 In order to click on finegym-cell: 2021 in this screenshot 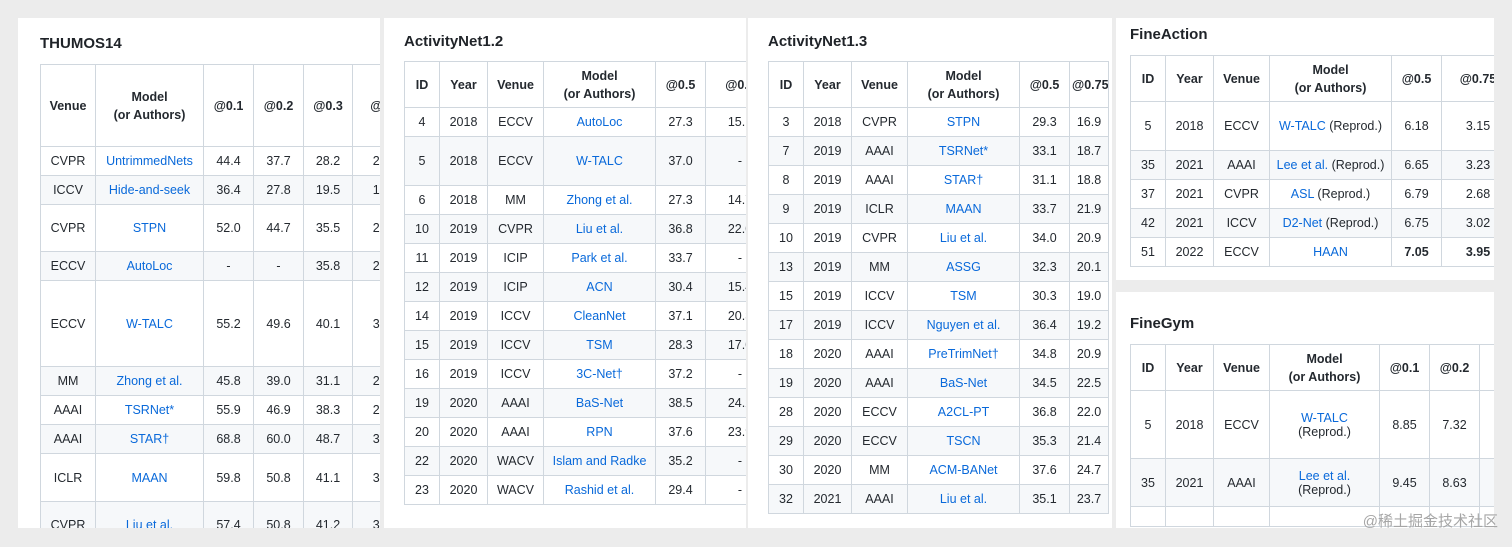, I will do `click(1189, 482)`.